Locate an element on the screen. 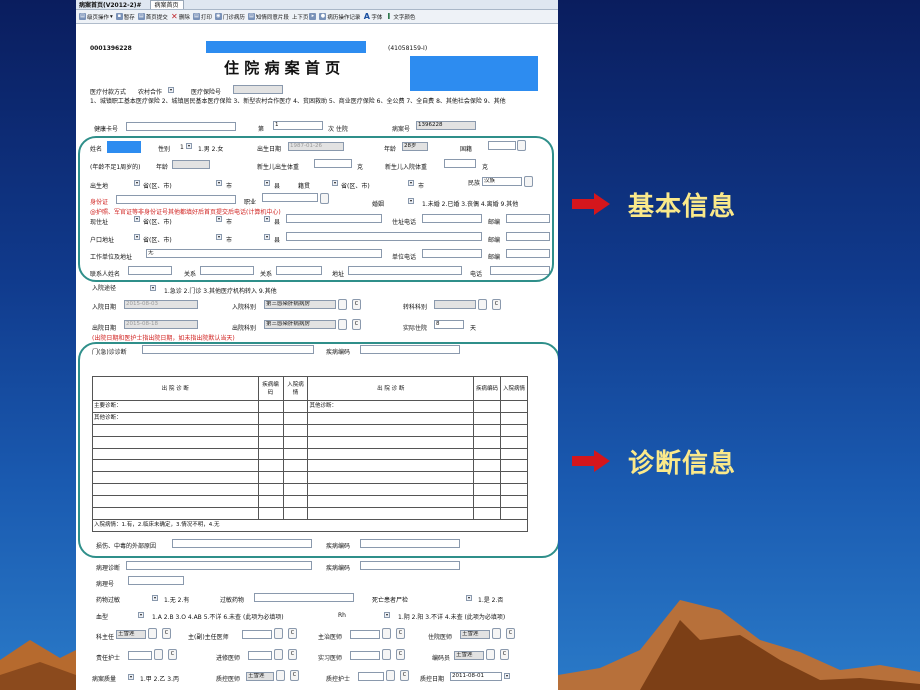 The width and height of the screenshot is (920, 690). tab-medical-record: 病案首页 is located at coordinates (166, 4).